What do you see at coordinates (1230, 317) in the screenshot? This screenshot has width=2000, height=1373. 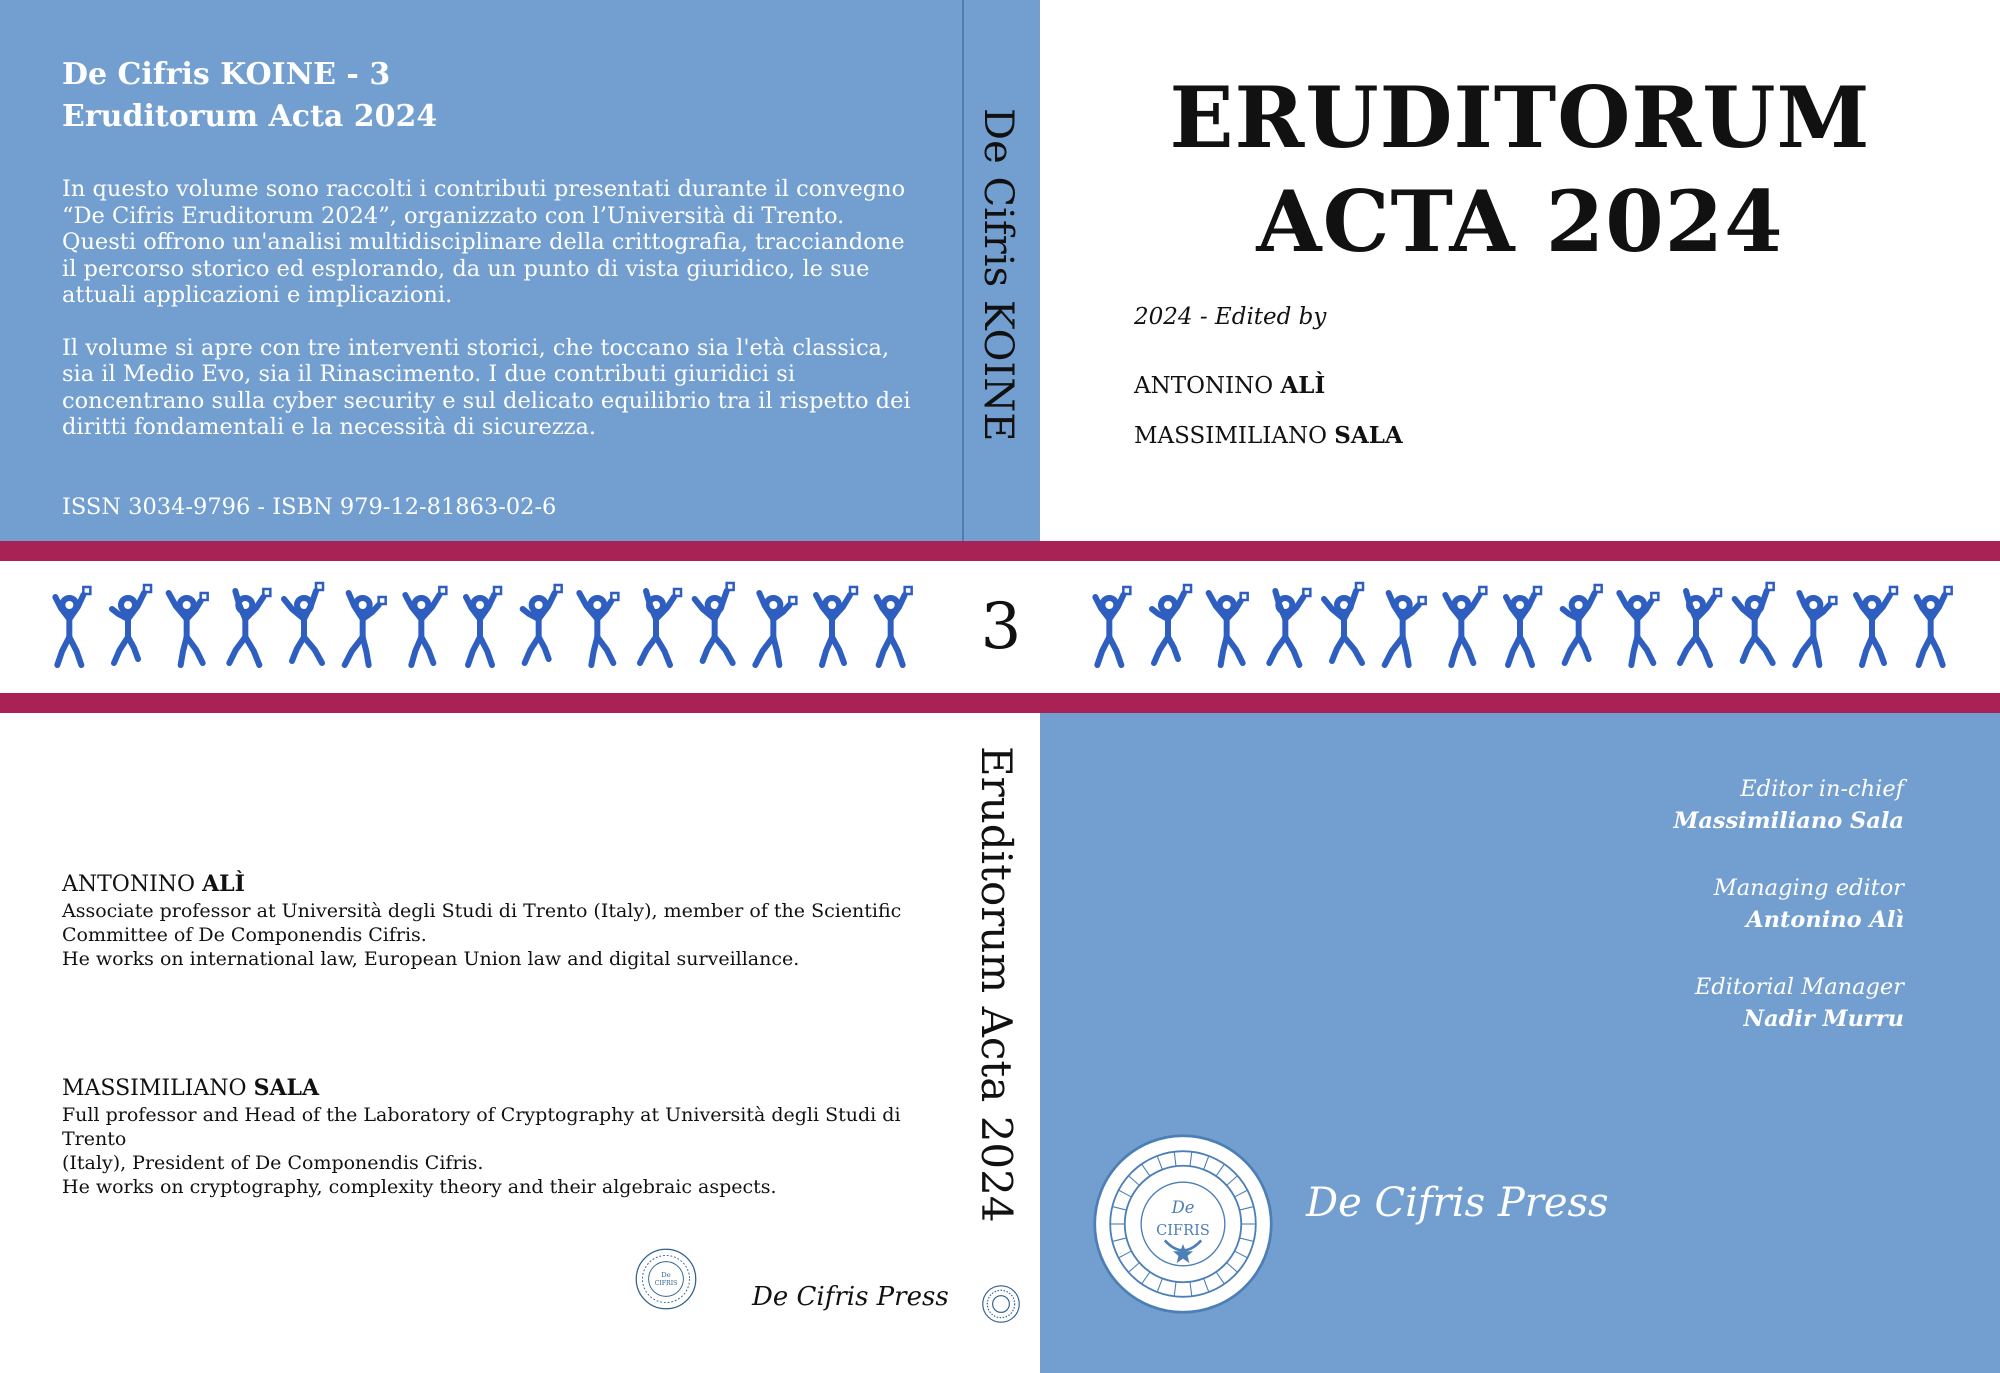 I see `edited-by: 2024 - Edited by` at bounding box center [1230, 317].